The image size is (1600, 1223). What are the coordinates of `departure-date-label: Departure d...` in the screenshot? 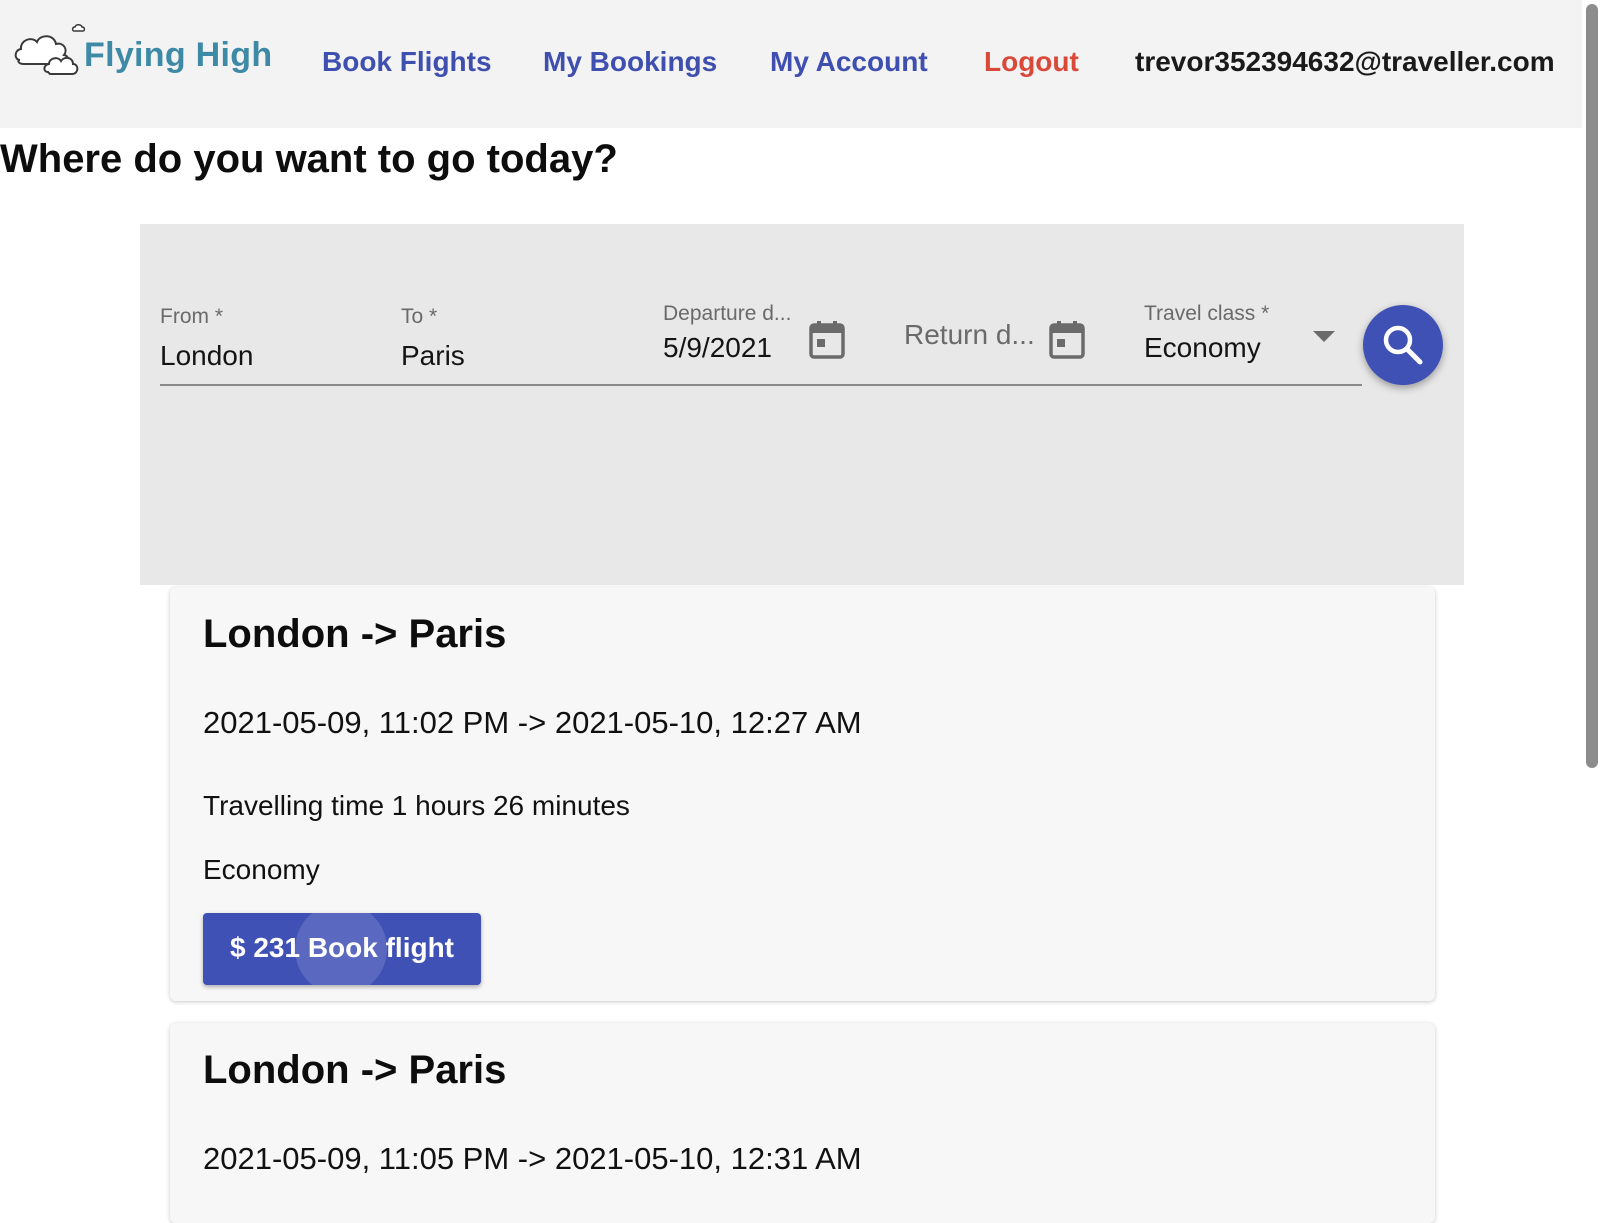 It's located at (727, 313).